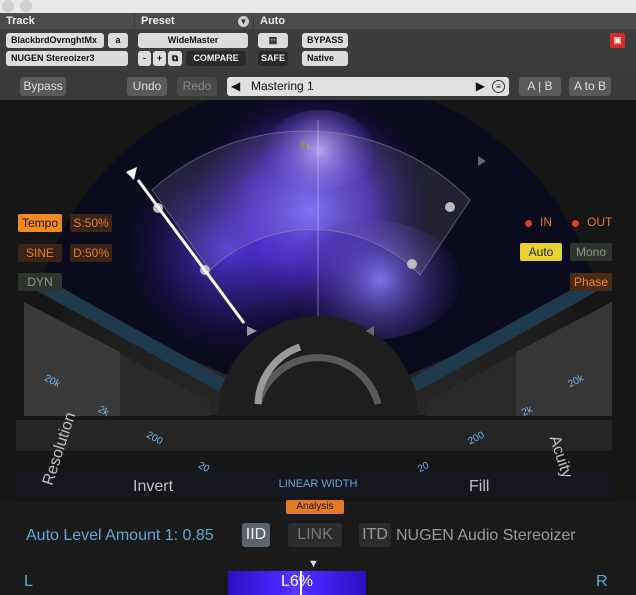 The height and width of the screenshot is (595, 636). I want to click on native-select: Native, so click(325, 58).